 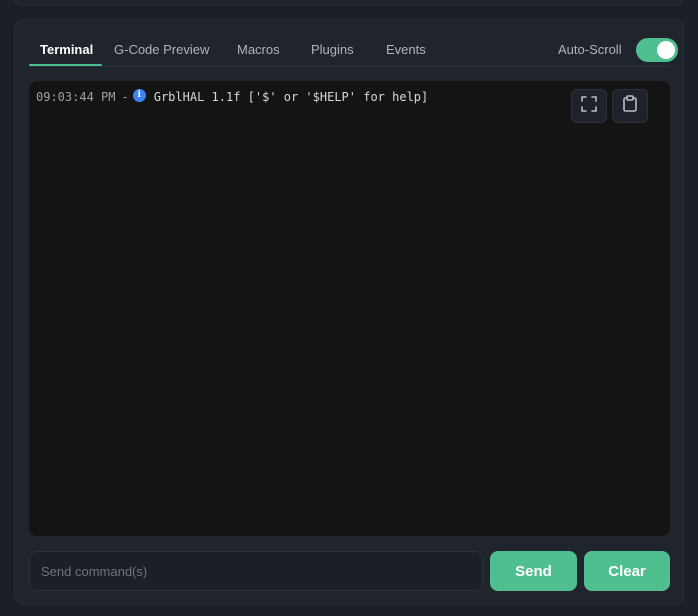 I want to click on tab-terminal: Terminal, so click(x=66, y=49).